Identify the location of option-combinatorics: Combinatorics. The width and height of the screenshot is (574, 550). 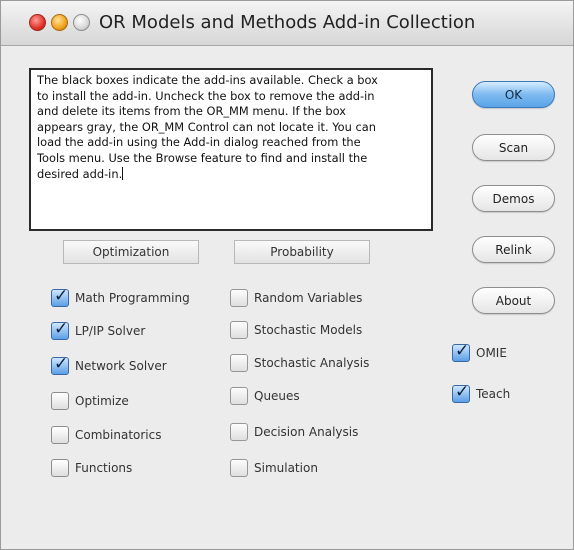
(106, 435).